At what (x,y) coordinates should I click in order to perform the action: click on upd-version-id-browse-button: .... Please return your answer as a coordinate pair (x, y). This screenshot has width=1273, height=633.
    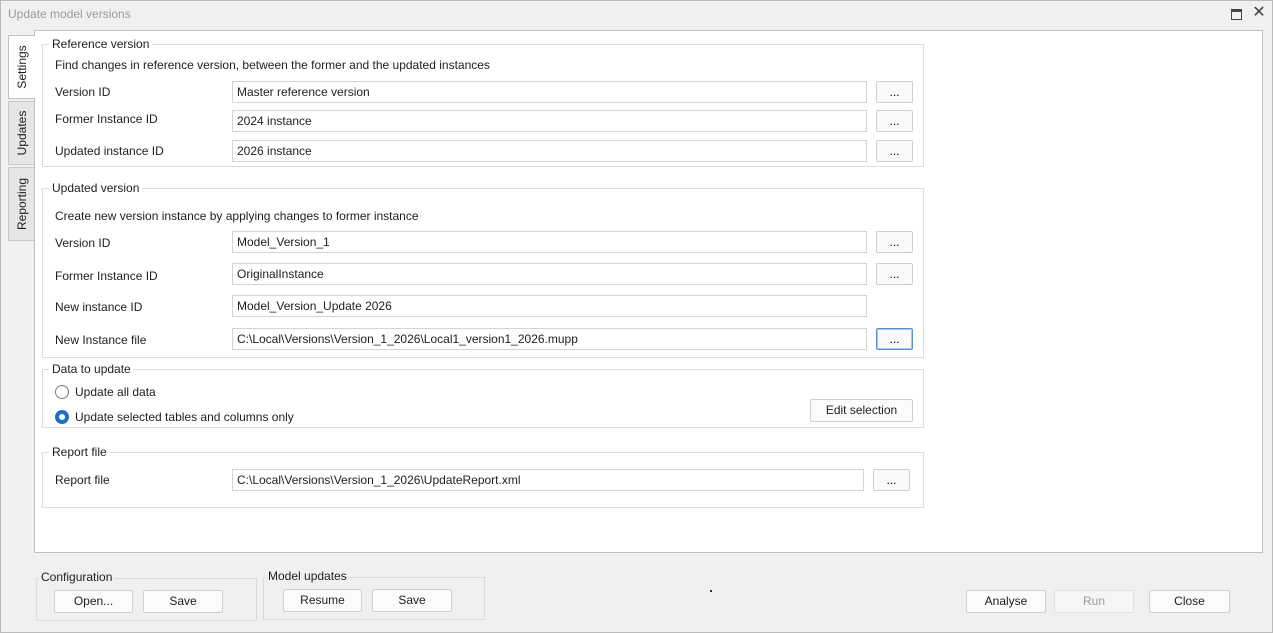
    Looking at the image, I should click on (894, 242).